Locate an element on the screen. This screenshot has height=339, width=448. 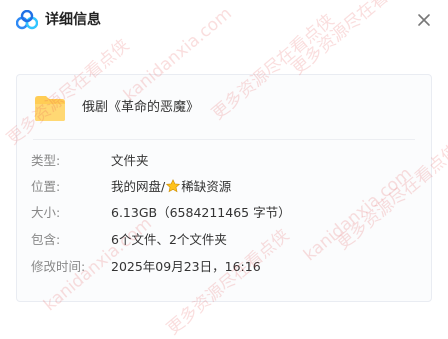
location-value: 我的网盘/ 稀缺资源 is located at coordinates (171, 187).